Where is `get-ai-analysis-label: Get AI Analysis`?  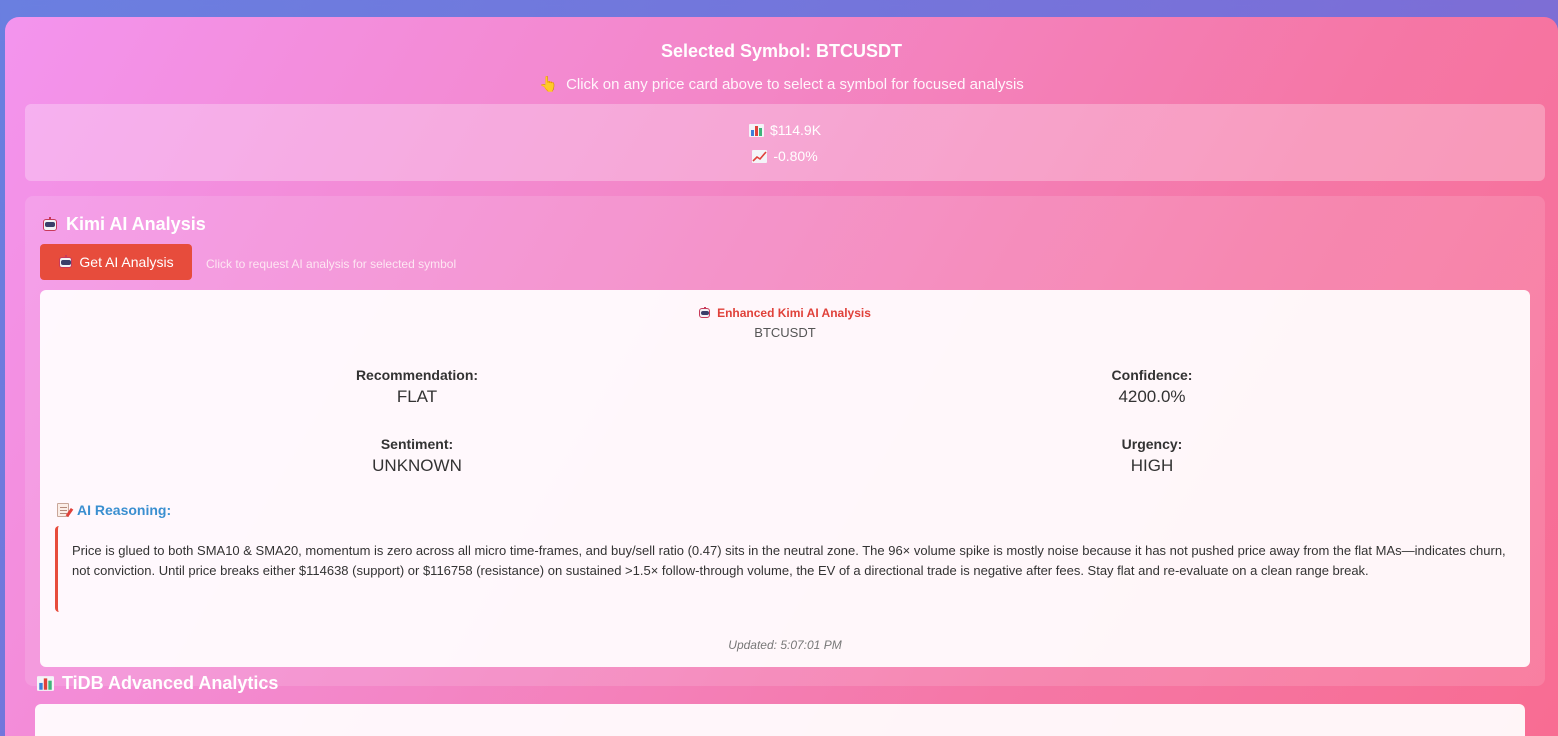
get-ai-analysis-label: Get AI Analysis is located at coordinates (126, 262).